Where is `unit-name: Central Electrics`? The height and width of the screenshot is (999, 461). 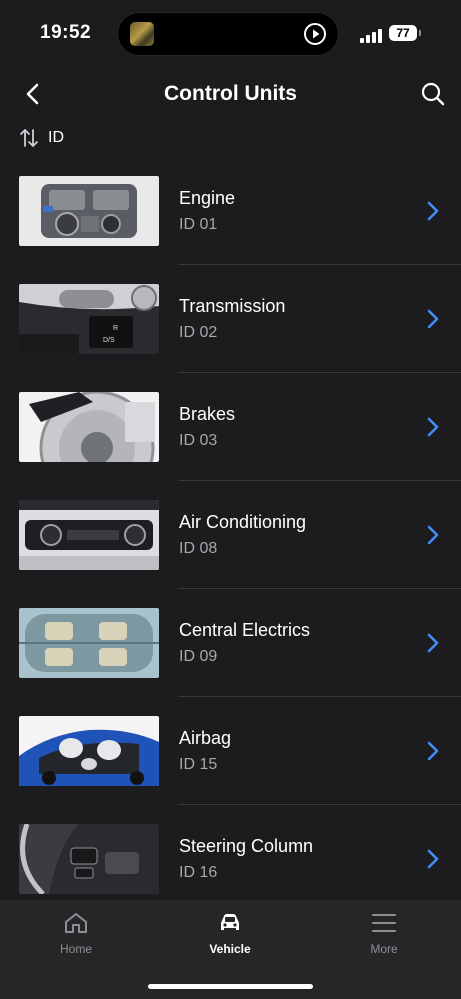 unit-name: Central Electrics is located at coordinates (245, 630).